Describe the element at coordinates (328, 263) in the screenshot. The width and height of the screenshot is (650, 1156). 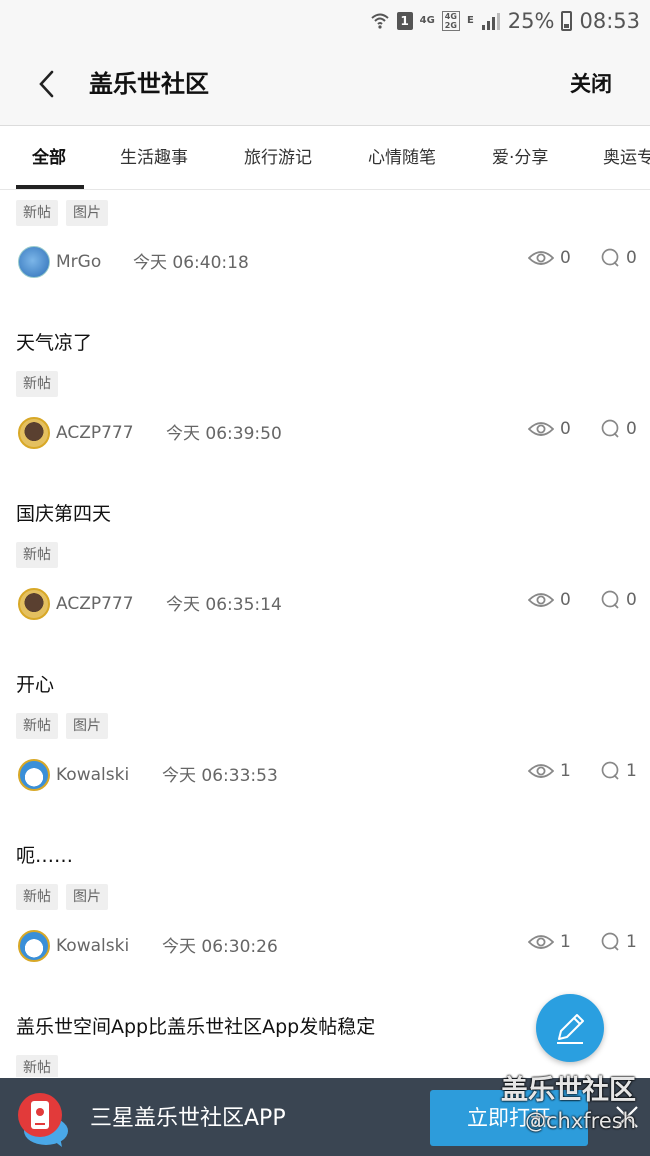
I see `post-meta: MrGo 今天 06:40:18 0 0` at that location.